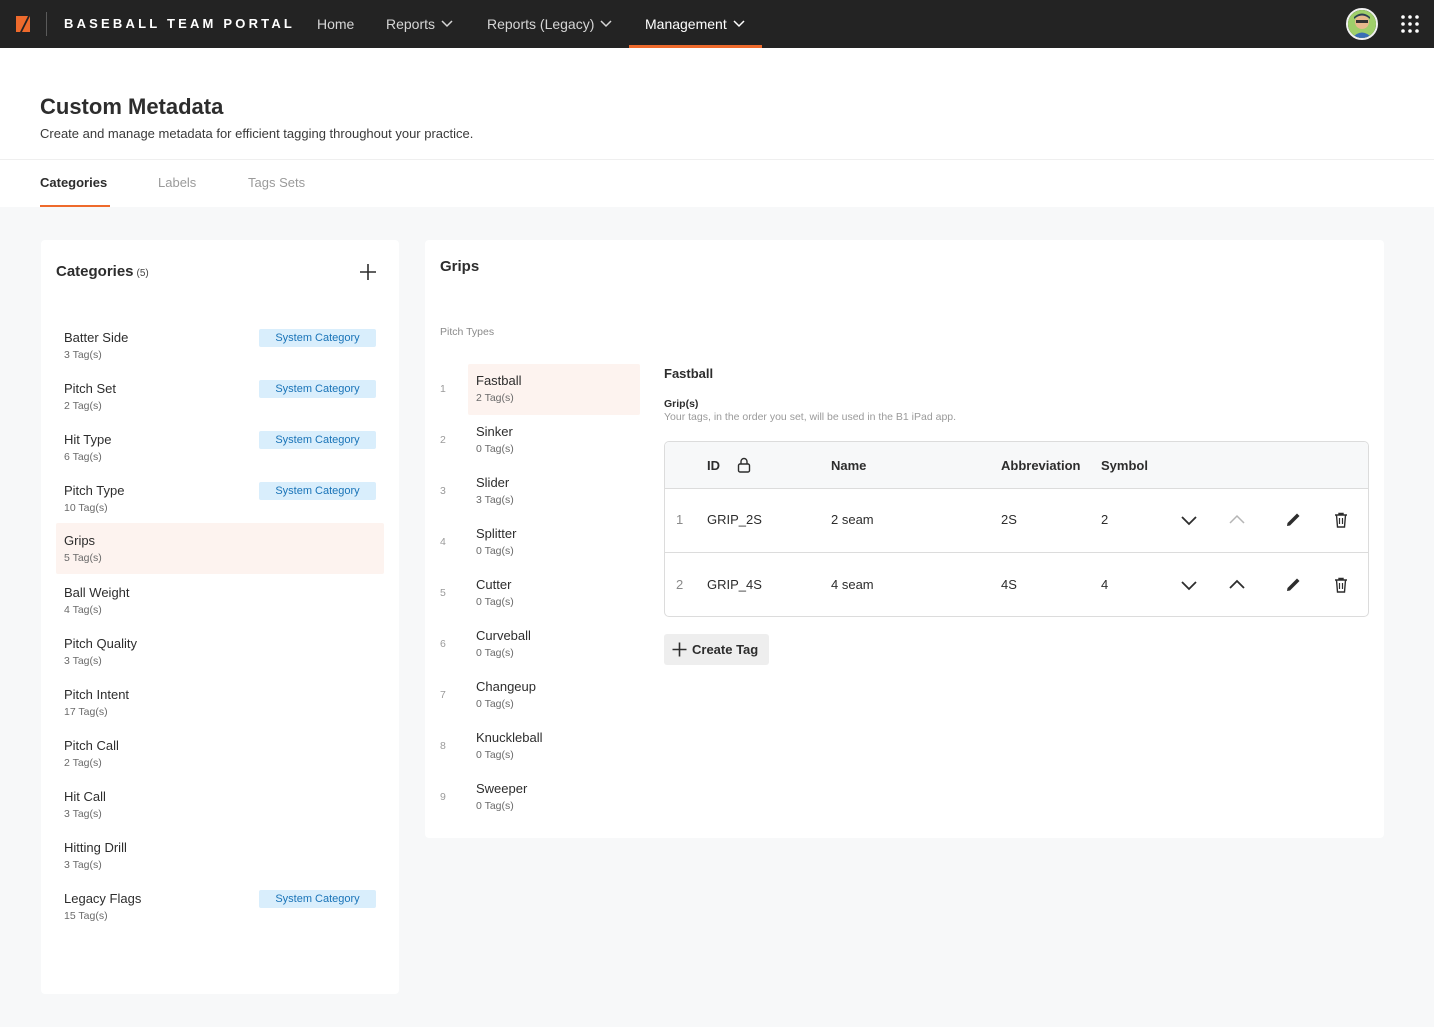 This screenshot has width=1434, height=1027. What do you see at coordinates (495, 398) in the screenshot?
I see `pitch-type-tag-count: 2 Tag(s)` at bounding box center [495, 398].